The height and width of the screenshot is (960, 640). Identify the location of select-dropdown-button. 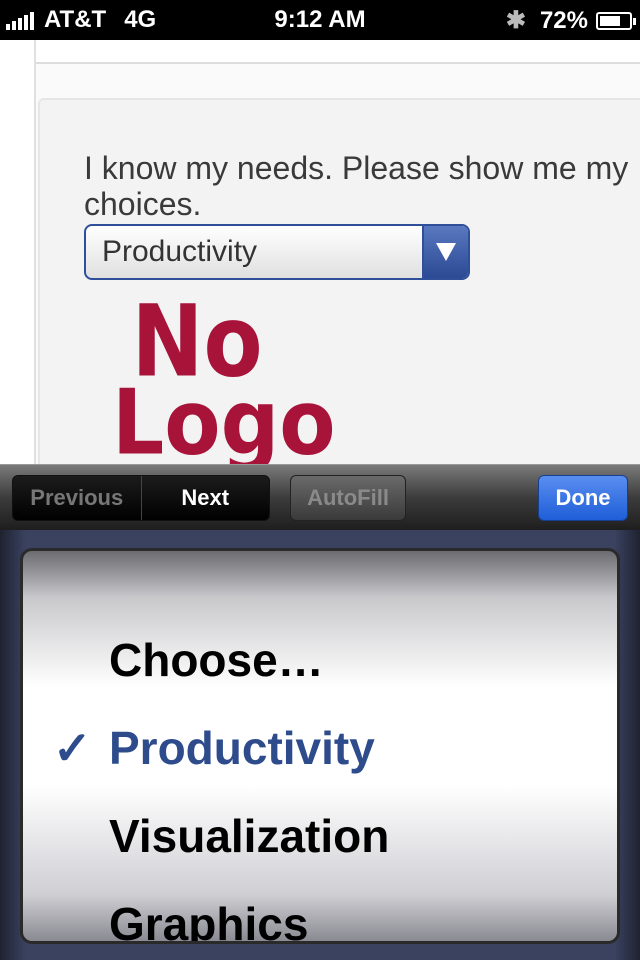
(445, 252).